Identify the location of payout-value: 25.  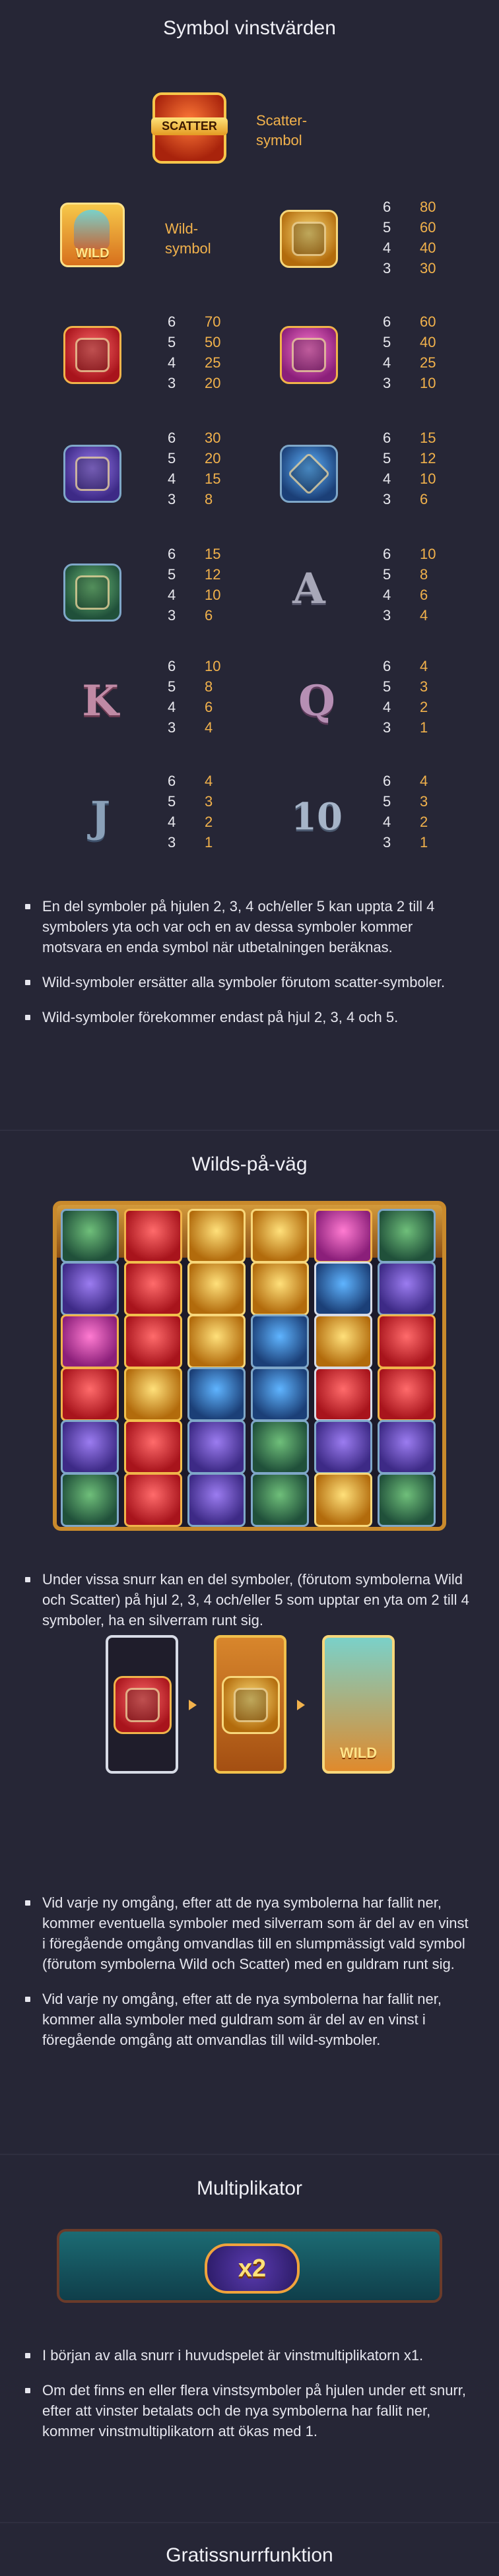
(213, 362).